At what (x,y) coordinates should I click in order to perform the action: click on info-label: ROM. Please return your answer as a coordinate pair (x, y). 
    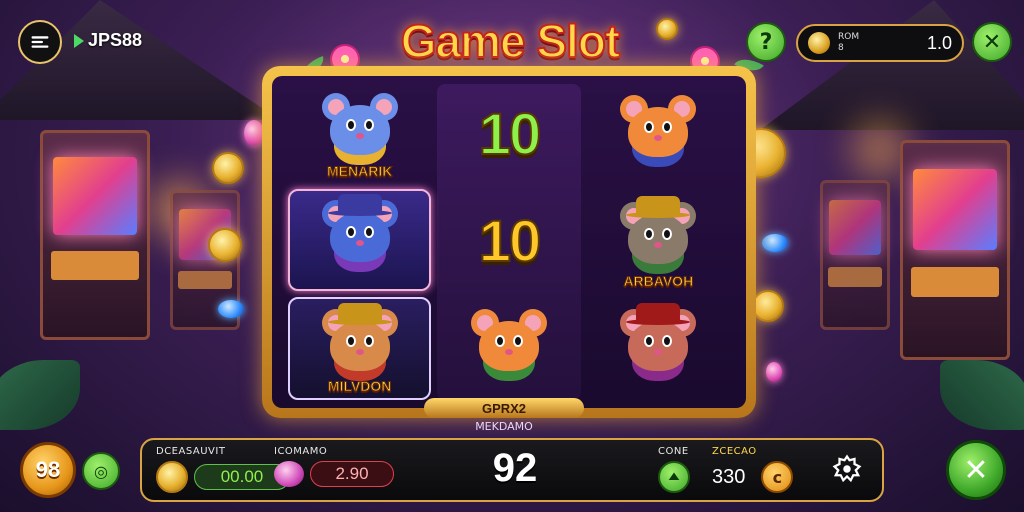
    Looking at the image, I should click on (849, 37).